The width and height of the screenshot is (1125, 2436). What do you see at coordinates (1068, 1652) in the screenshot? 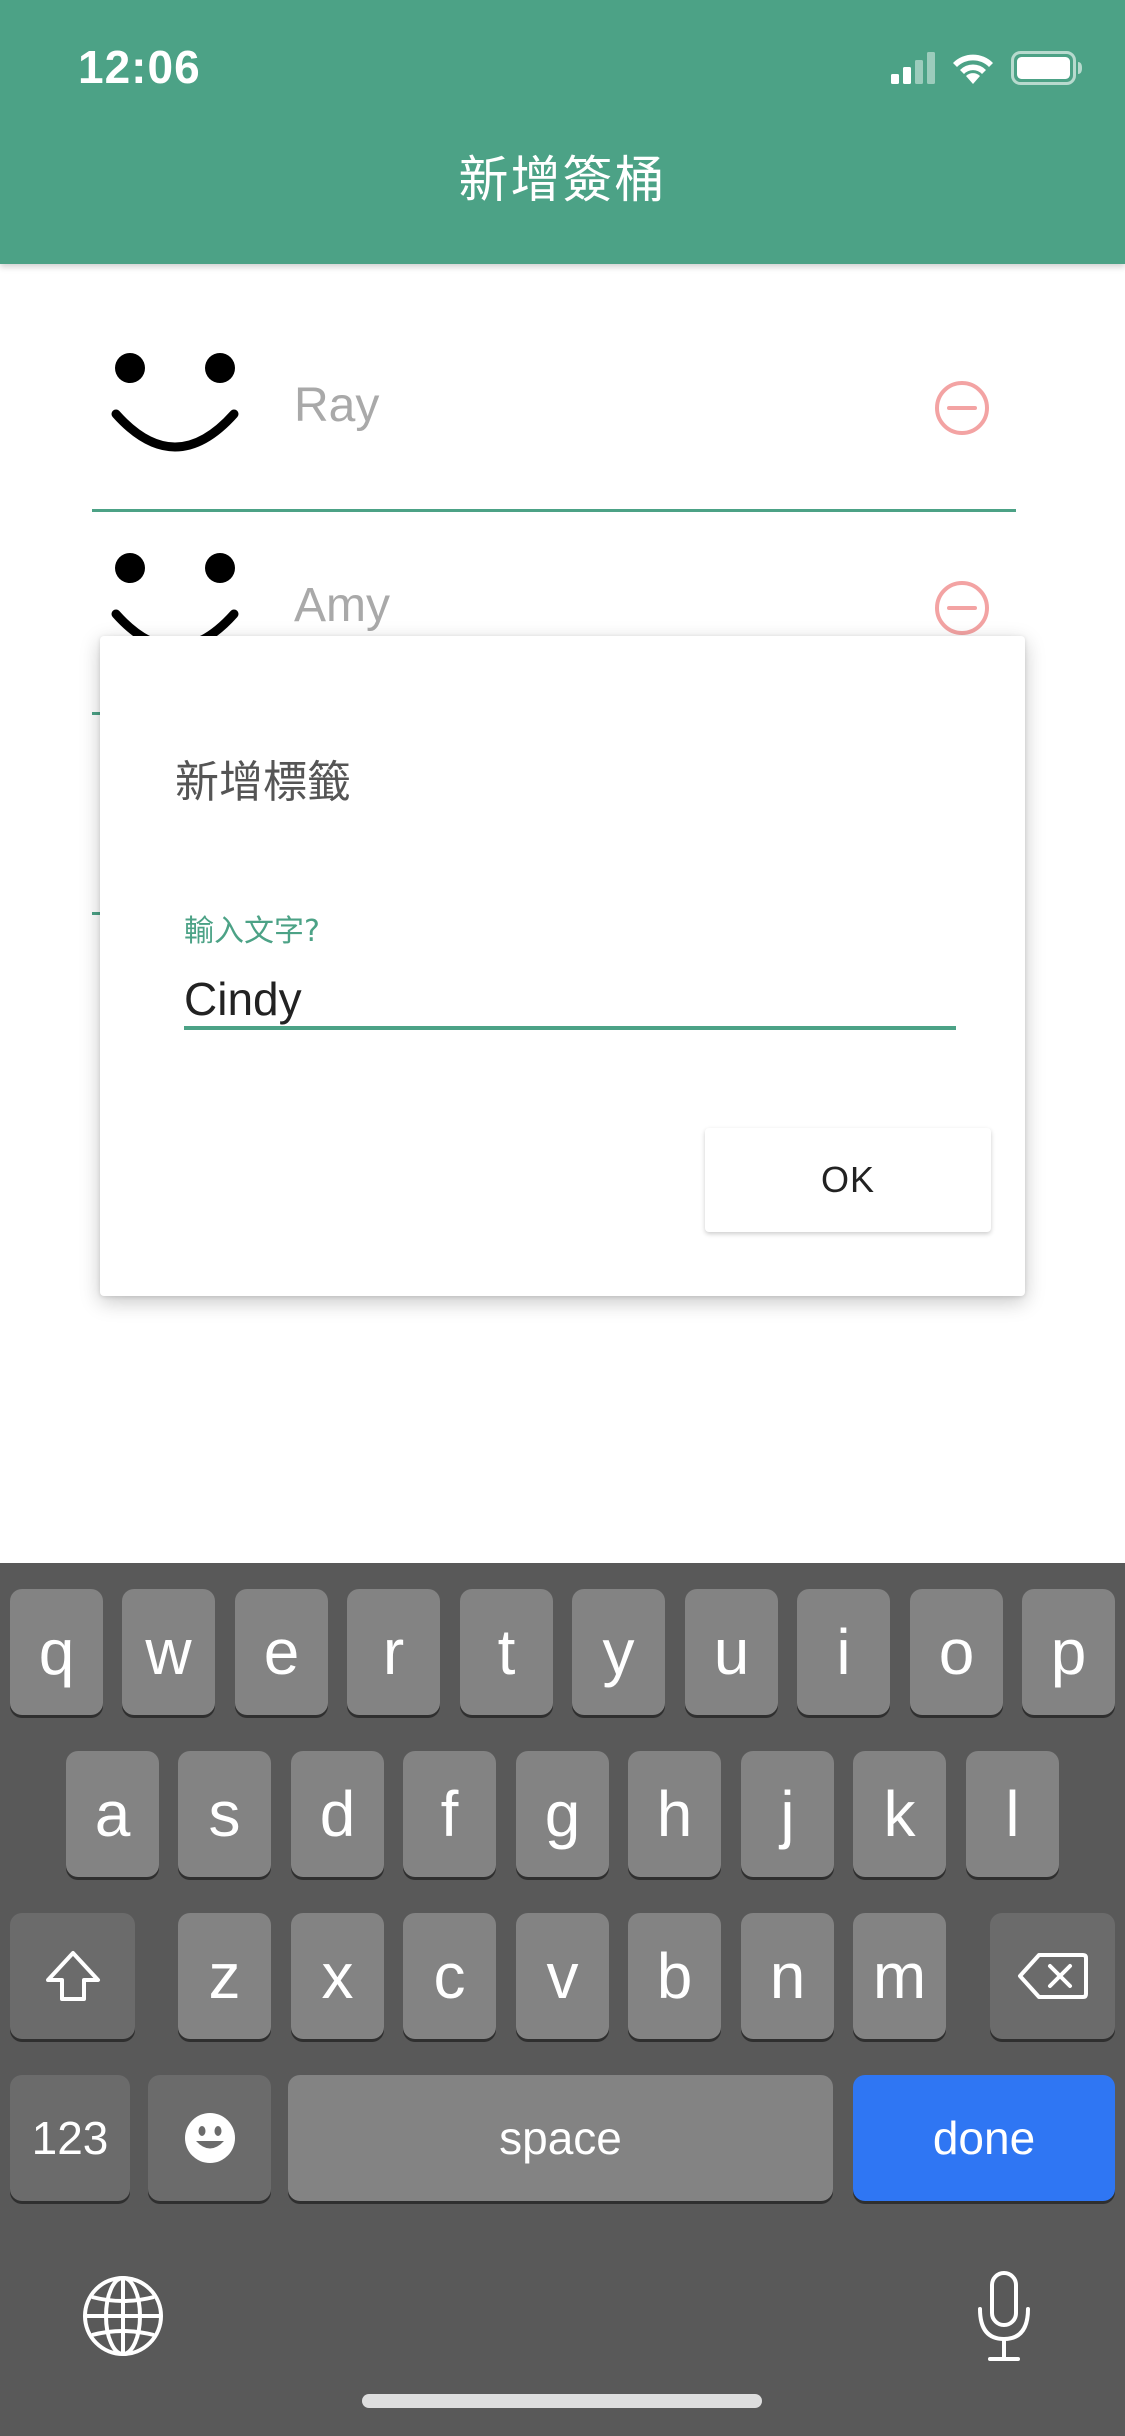
I see `key-p: p` at bounding box center [1068, 1652].